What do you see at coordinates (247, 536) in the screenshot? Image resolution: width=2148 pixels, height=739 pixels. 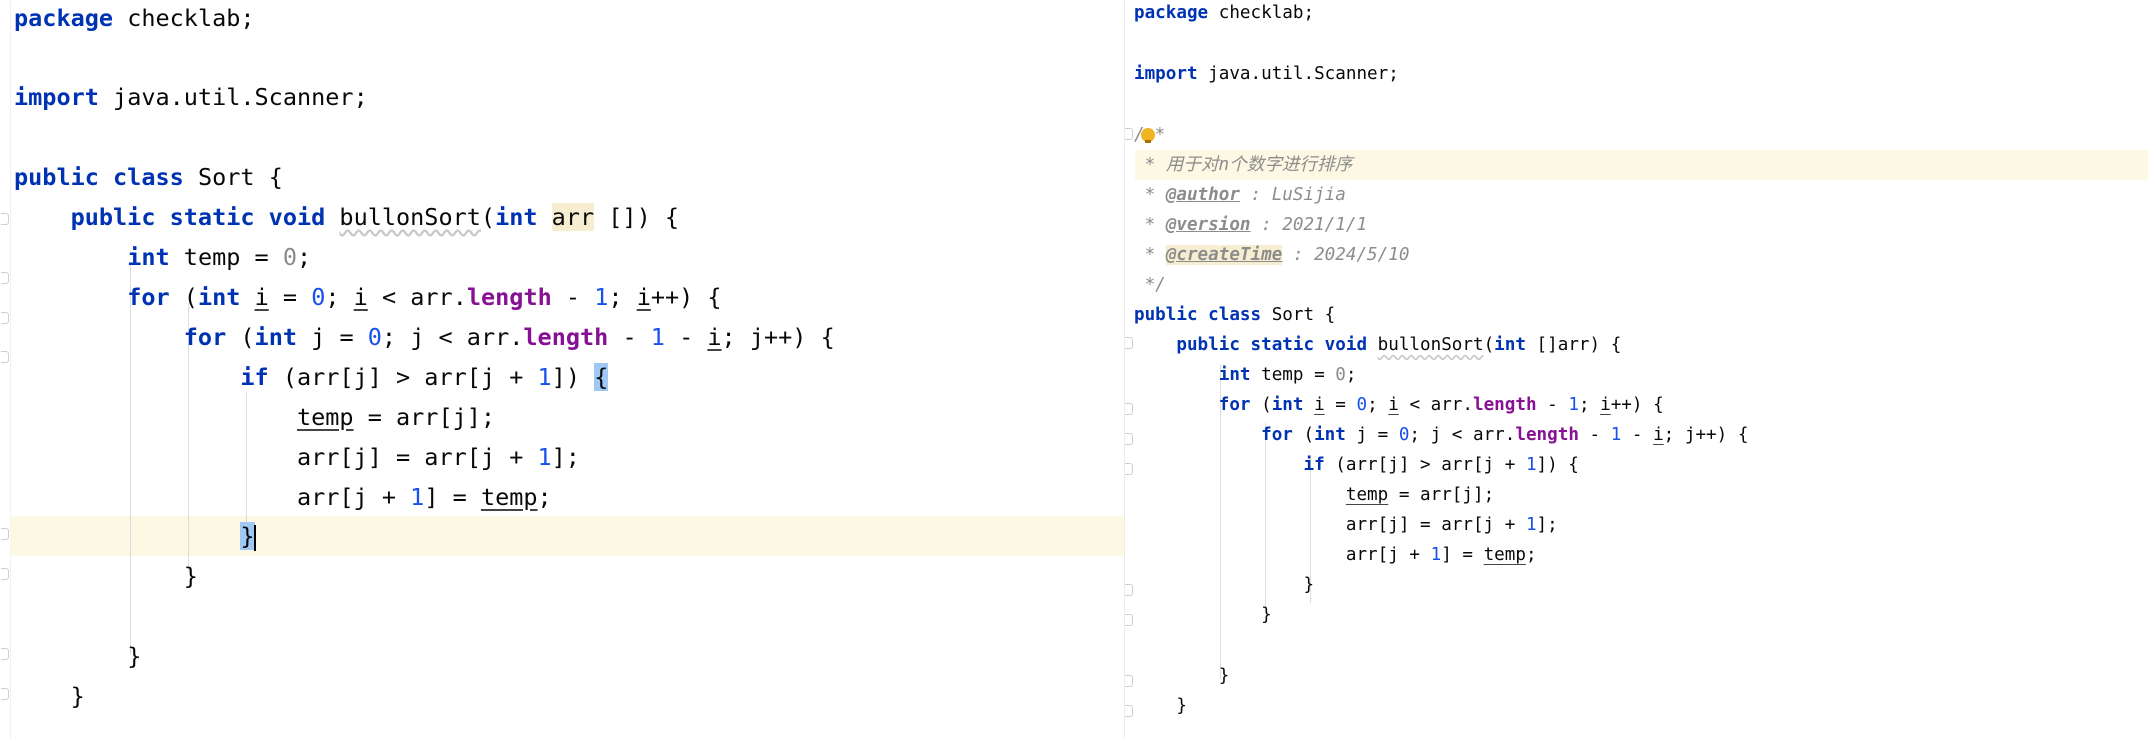 I see `matched-brace: }` at bounding box center [247, 536].